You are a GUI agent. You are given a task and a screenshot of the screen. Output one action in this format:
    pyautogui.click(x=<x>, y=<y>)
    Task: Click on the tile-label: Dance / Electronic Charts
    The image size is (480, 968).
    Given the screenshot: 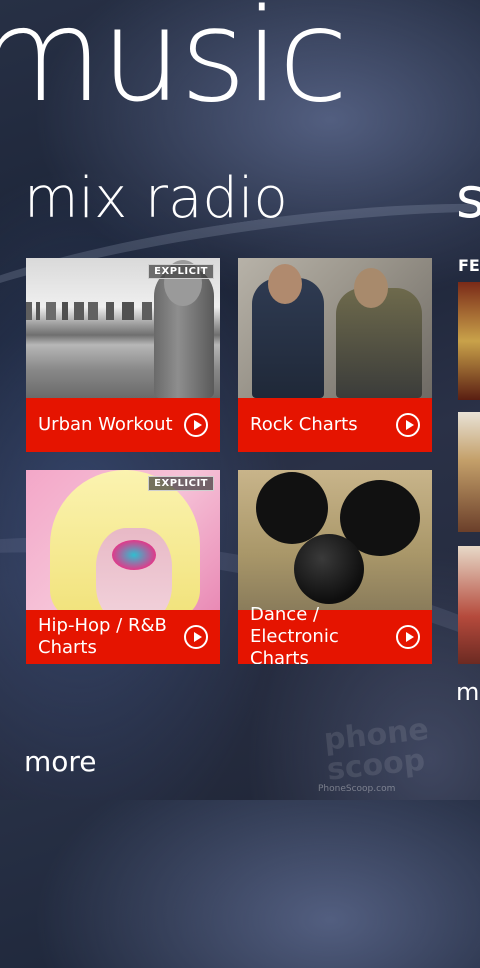 What is the action you would take?
    pyautogui.click(x=294, y=634)
    